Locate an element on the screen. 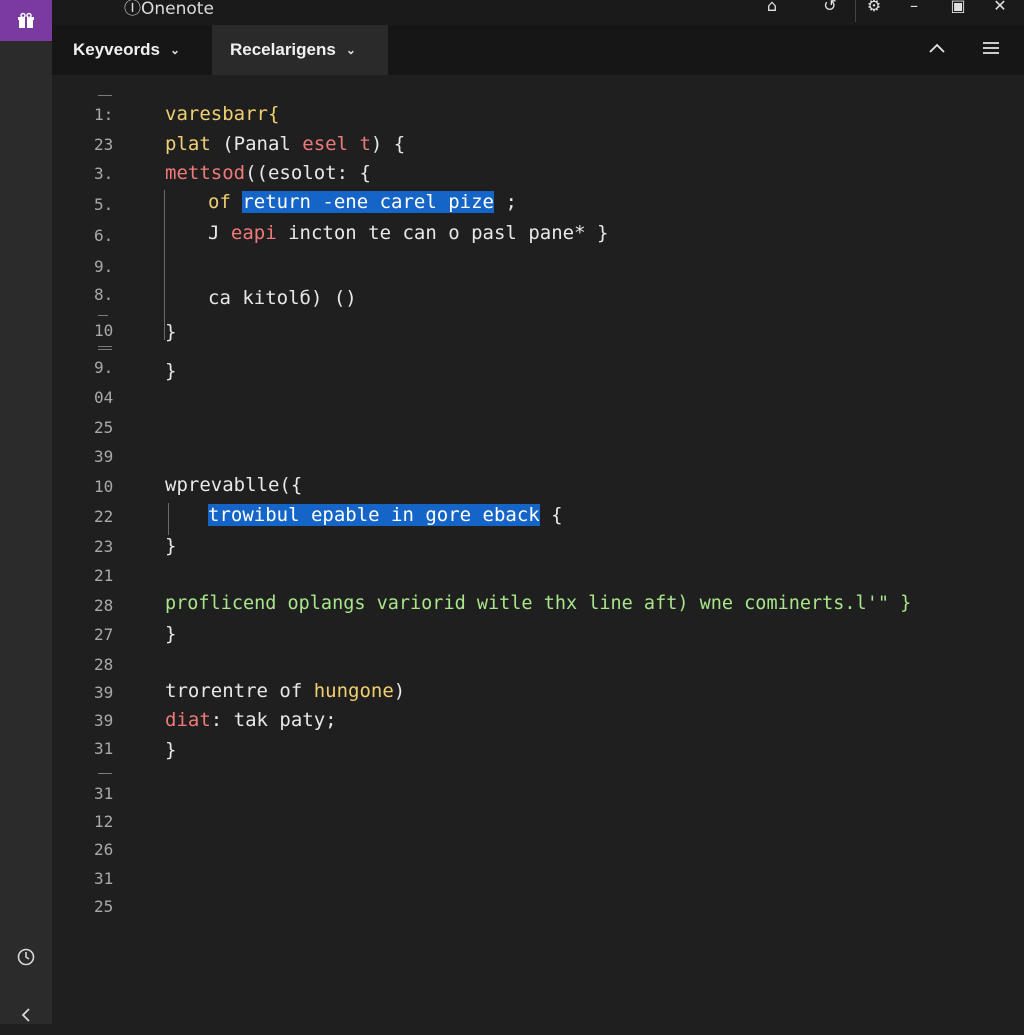  home-button: ⌂ is located at coordinates (772, 7).